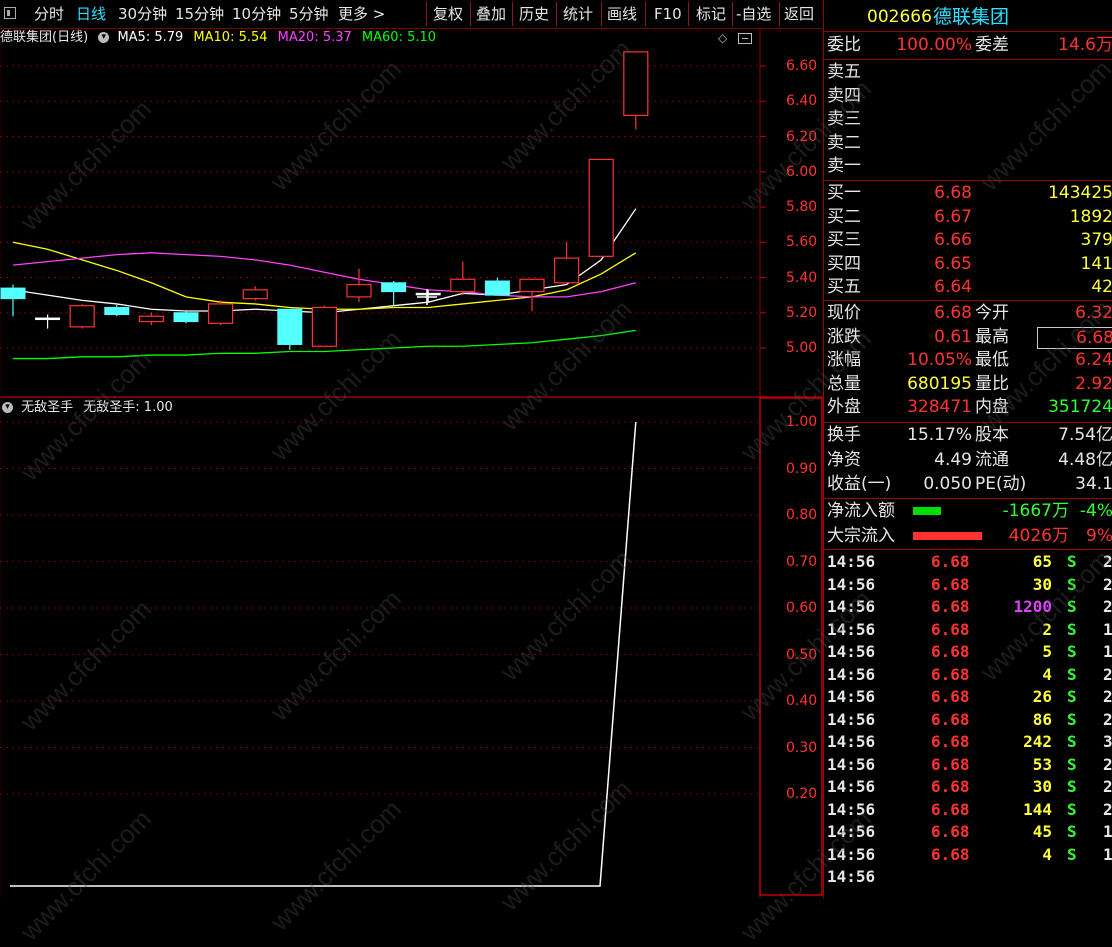  What do you see at coordinates (969, 72) in the screenshot?
I see `ask-level-row: 卖五` at bounding box center [969, 72].